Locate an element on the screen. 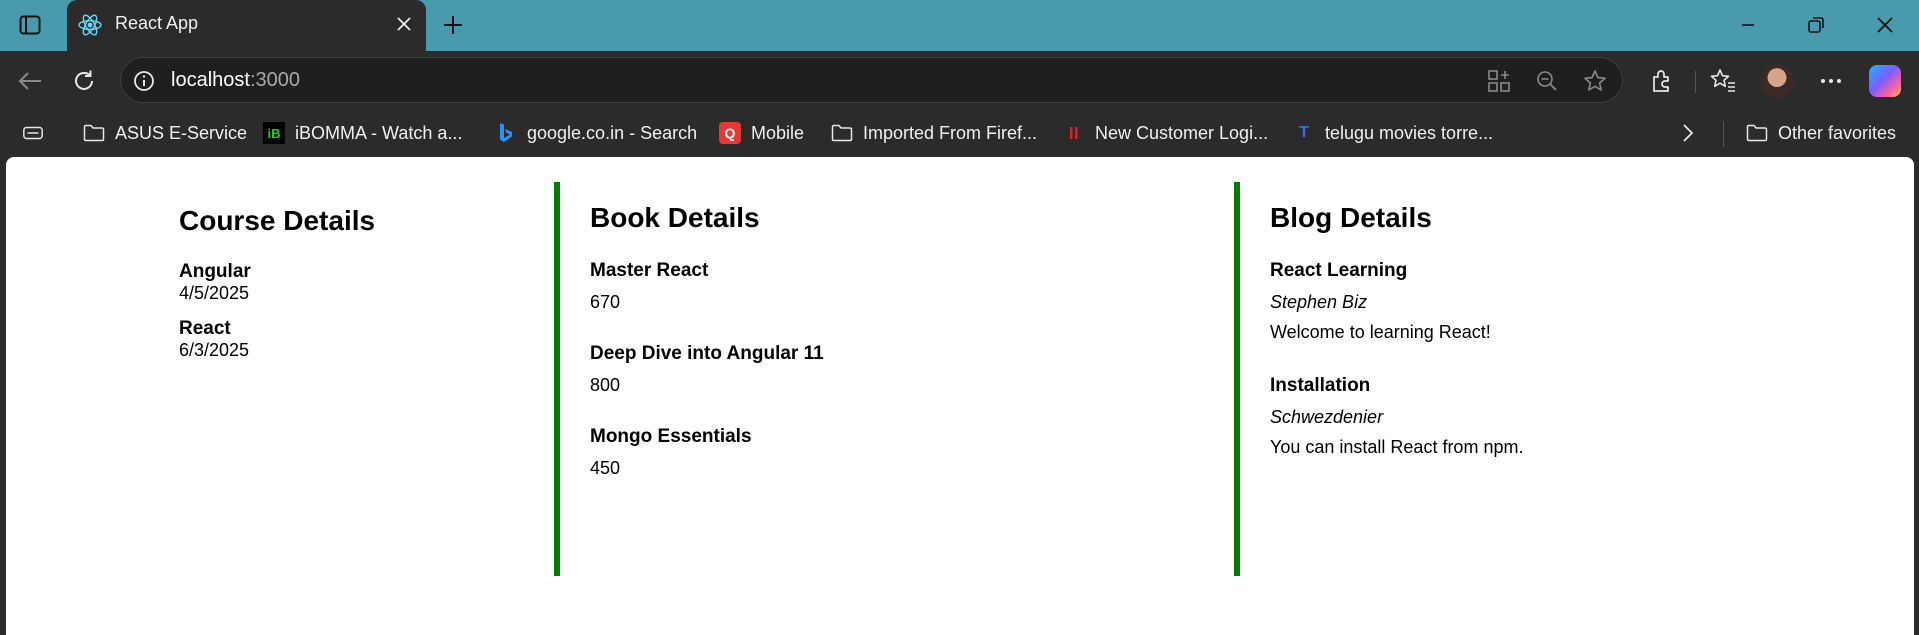 This screenshot has height=635, width=1919. bookmark-label: Mobile is located at coordinates (778, 132).